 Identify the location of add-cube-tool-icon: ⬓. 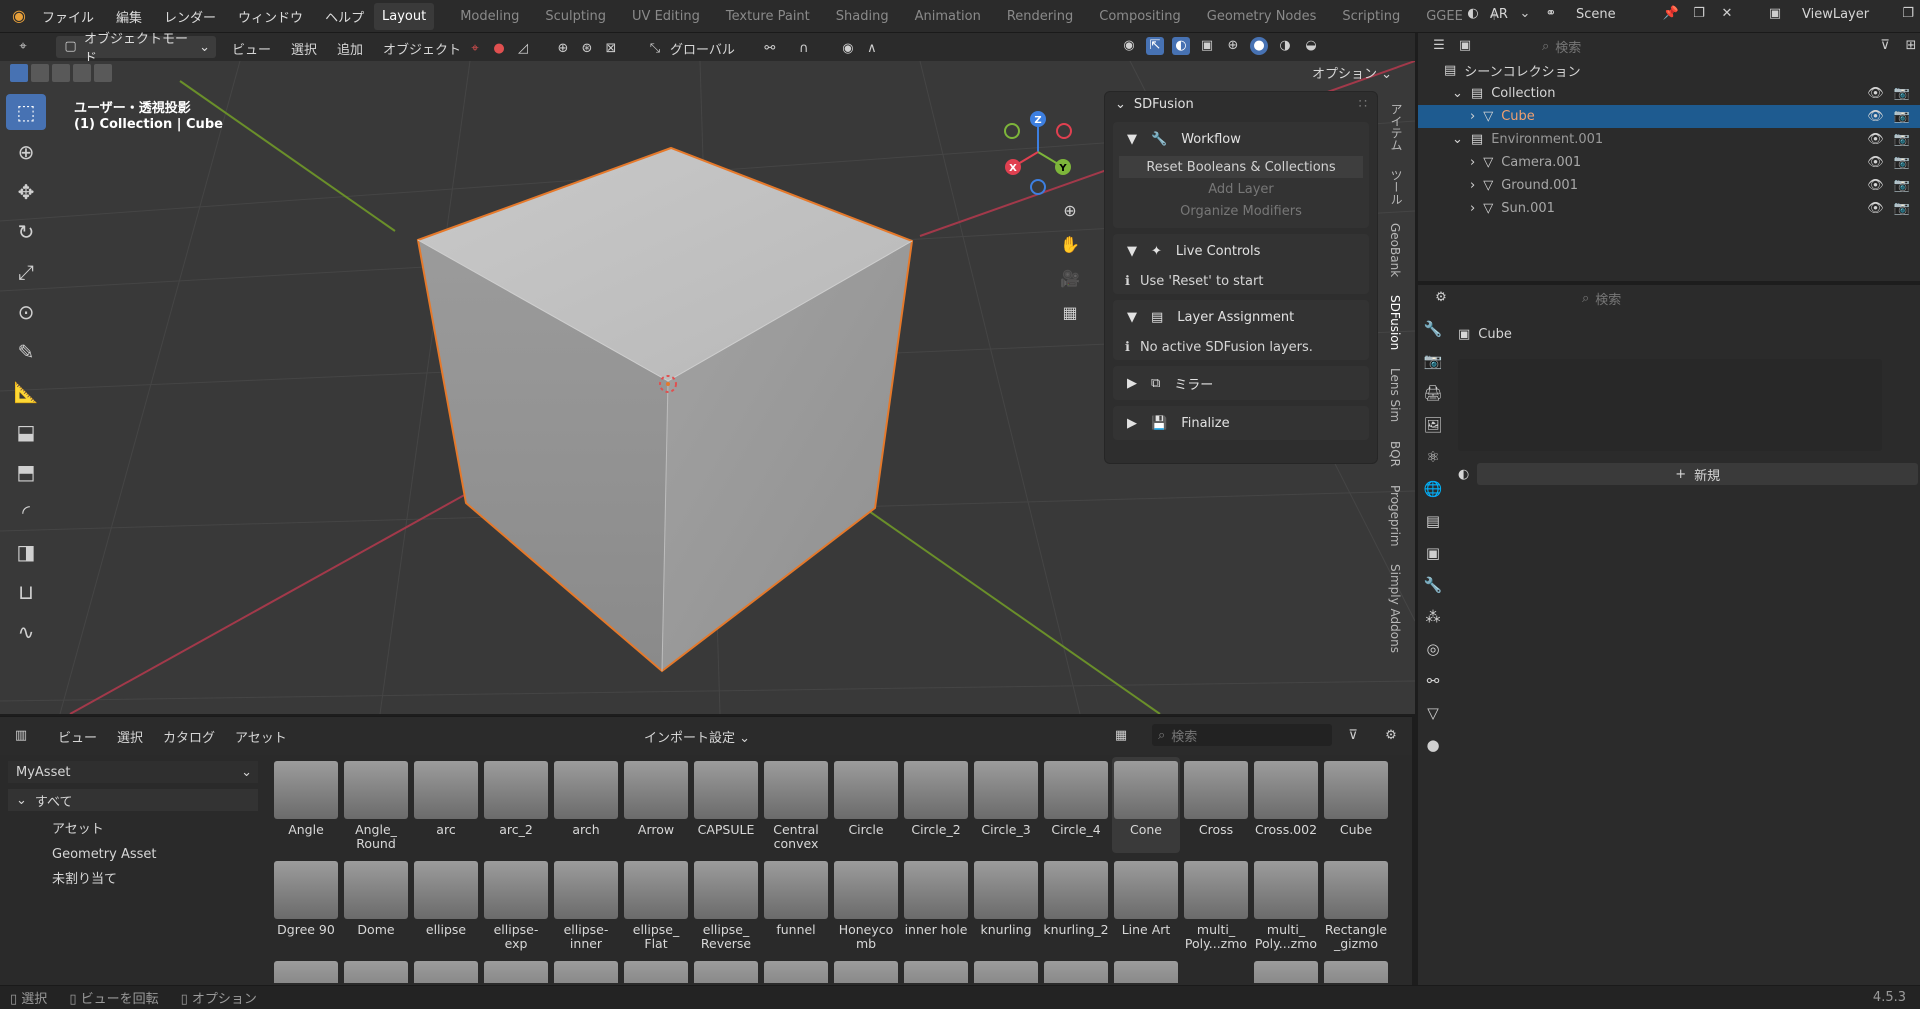
(26, 432).